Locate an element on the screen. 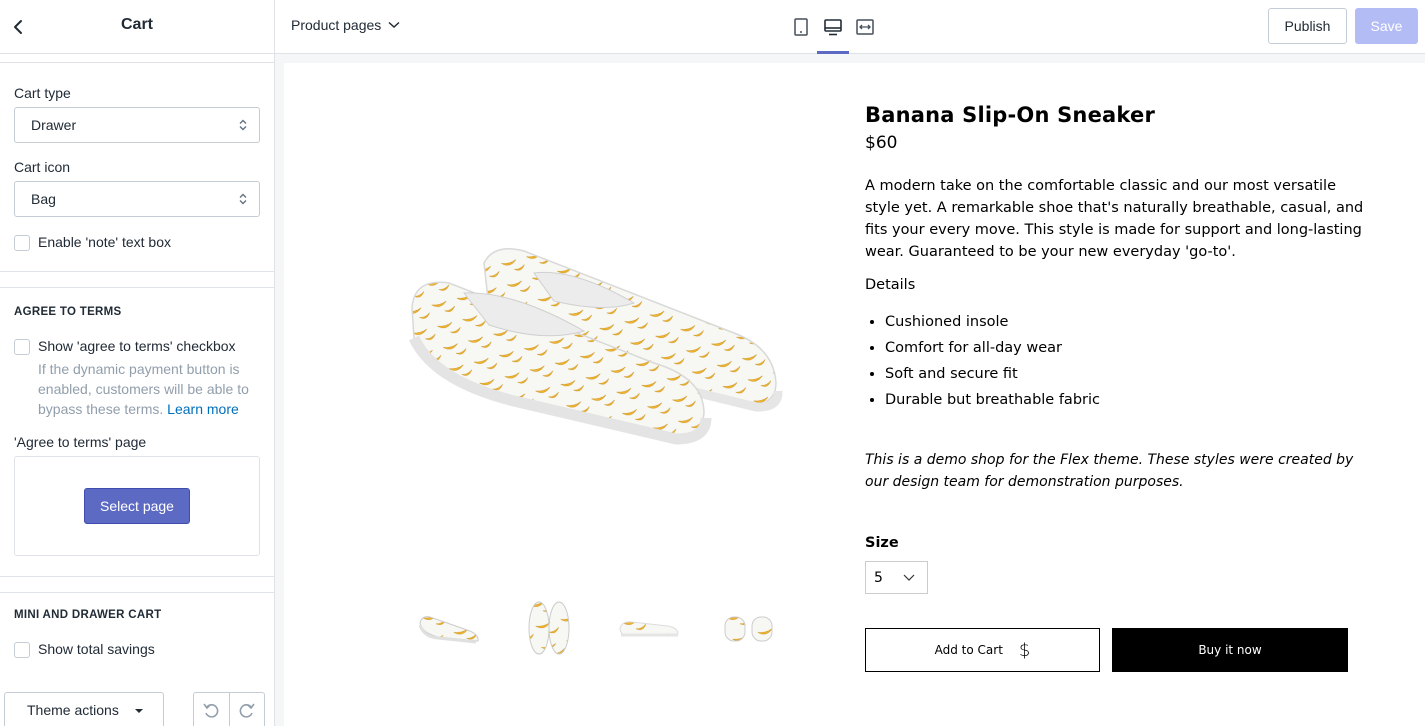  terms-page-picker: Select page is located at coordinates (137, 506).